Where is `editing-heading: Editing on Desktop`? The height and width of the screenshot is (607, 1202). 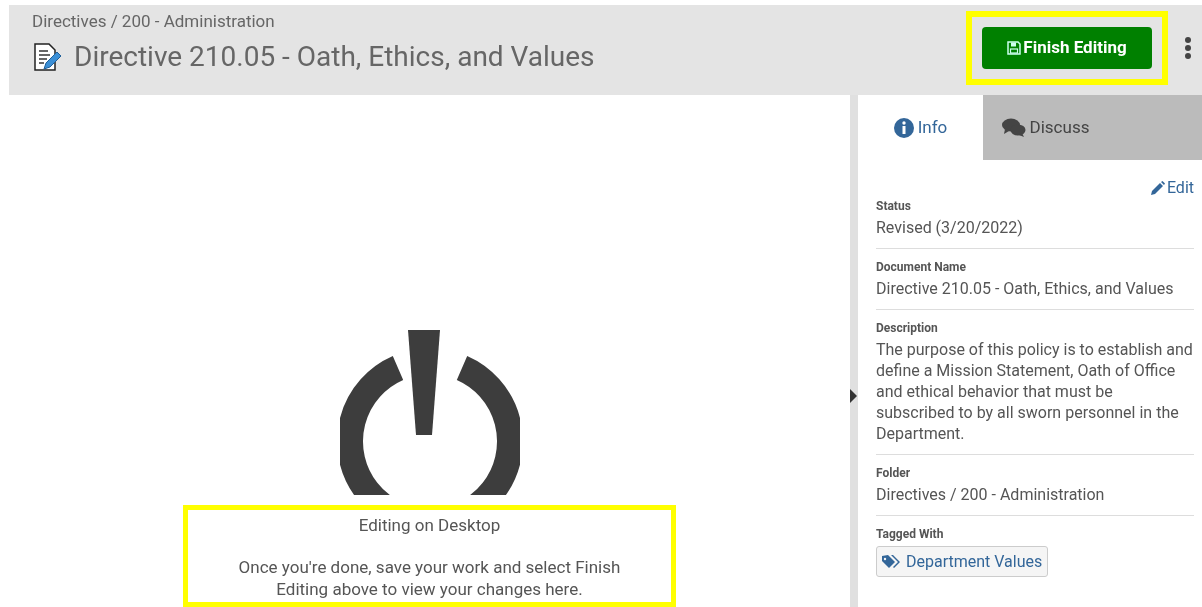 editing-heading: Editing on Desktop is located at coordinates (429, 525).